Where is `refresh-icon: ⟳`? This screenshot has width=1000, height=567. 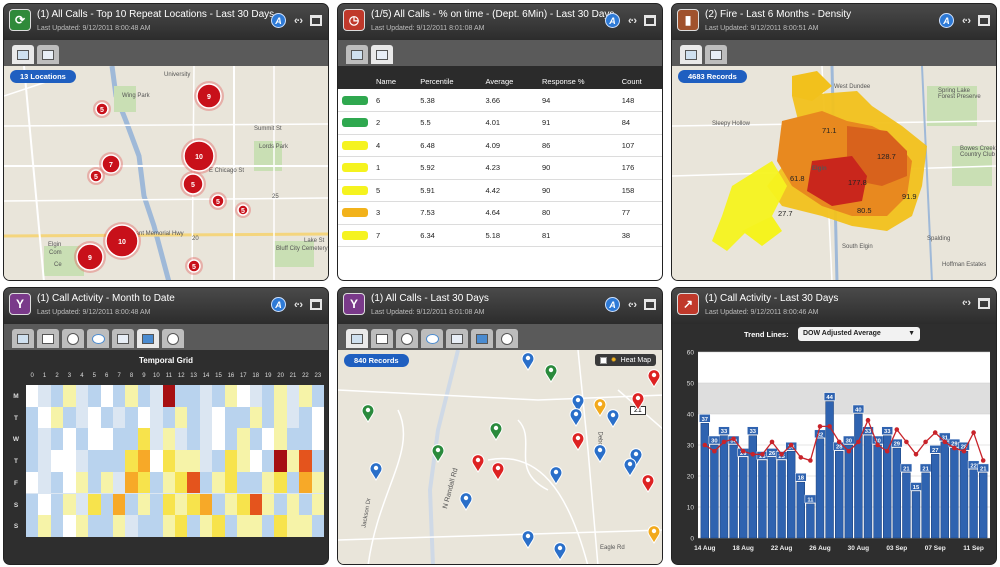
refresh-icon: ⟳ is located at coordinates (20, 20).